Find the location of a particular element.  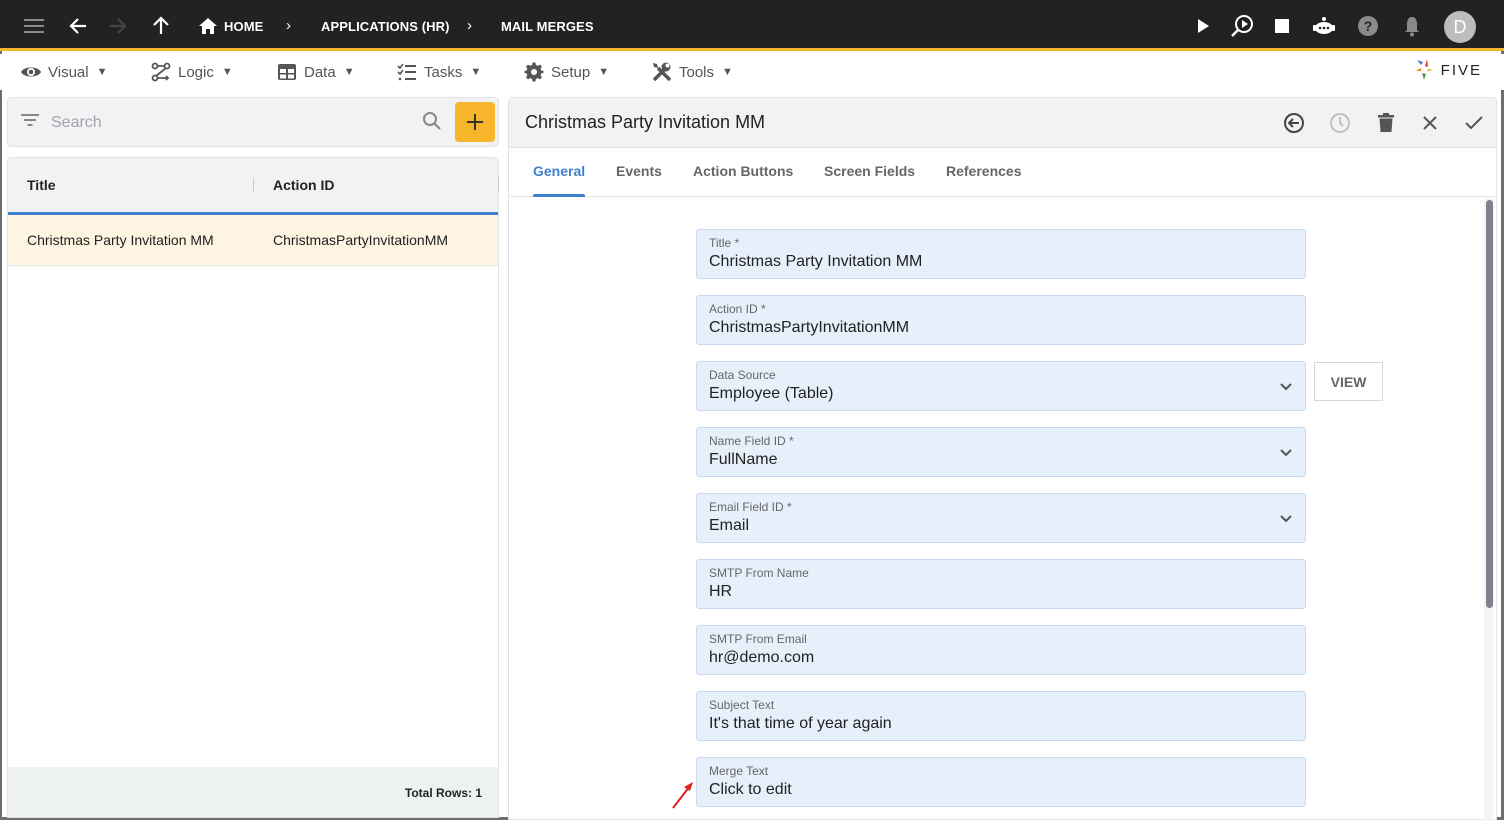

title-field: Title * Christmas Party Invitation MM is located at coordinates (1001, 254).